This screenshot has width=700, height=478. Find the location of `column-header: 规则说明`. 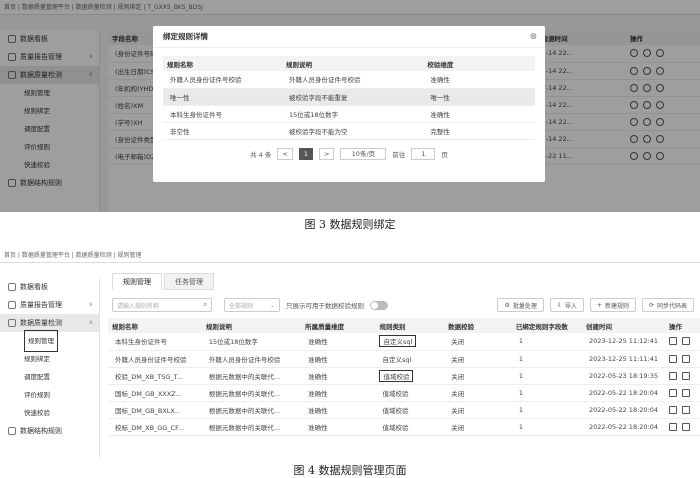

column-header: 规则说明 is located at coordinates (251, 325).